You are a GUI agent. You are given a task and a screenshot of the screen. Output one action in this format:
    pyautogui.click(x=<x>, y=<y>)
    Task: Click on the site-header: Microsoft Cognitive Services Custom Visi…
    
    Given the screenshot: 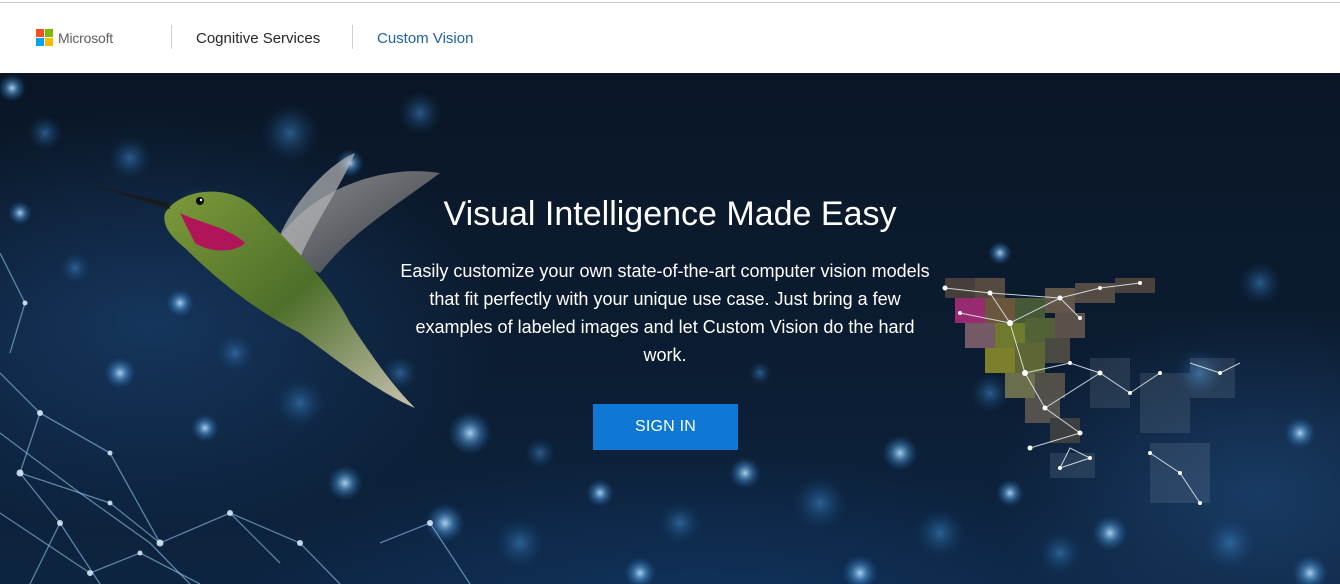 What is the action you would take?
    pyautogui.click(x=670, y=38)
    